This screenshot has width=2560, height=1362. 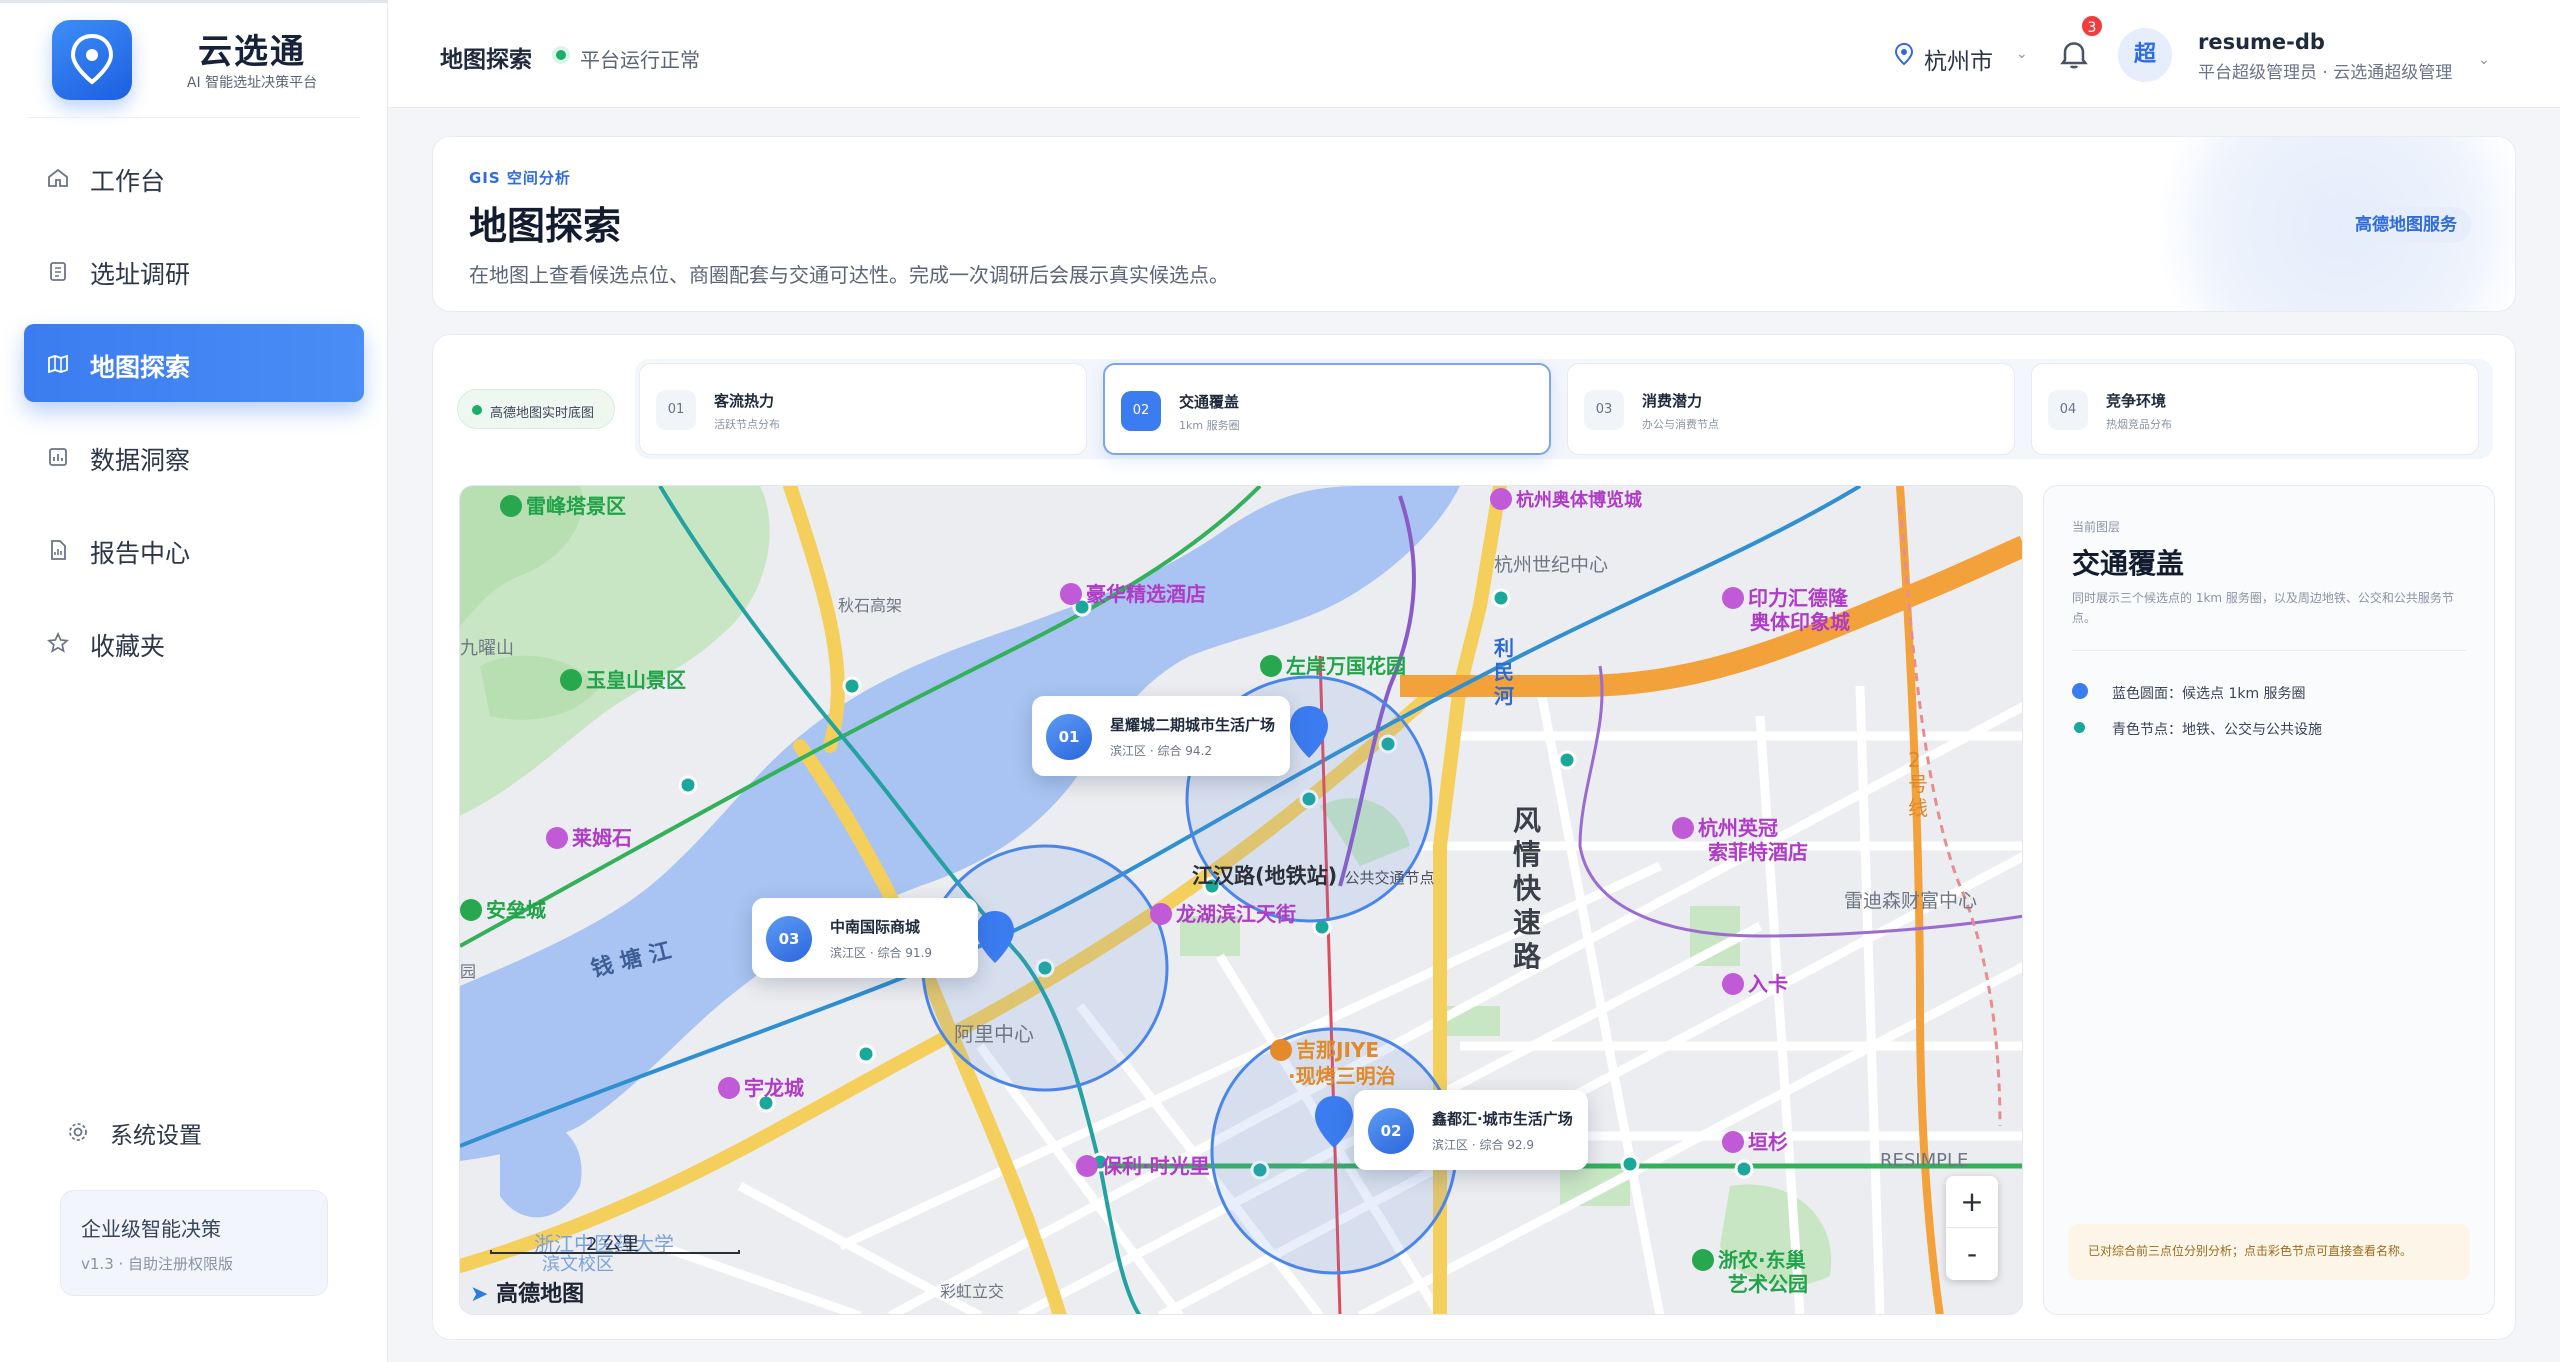 I want to click on hero-tag: GIS 空间分析, so click(x=520, y=178).